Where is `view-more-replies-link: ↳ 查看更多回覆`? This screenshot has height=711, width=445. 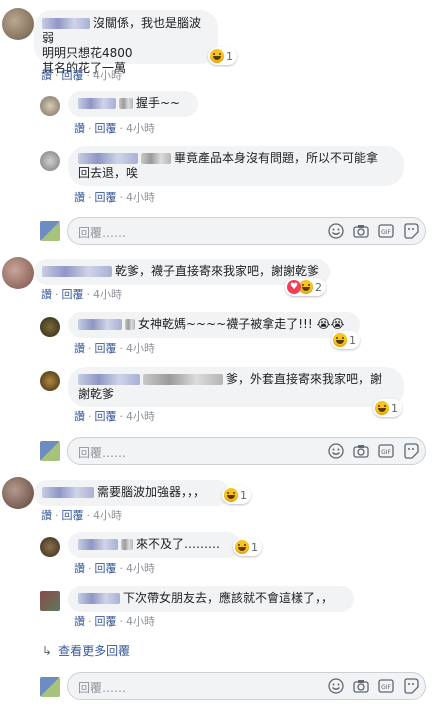 view-more-replies-link: ↳ 查看更多回覆 is located at coordinates (86, 650).